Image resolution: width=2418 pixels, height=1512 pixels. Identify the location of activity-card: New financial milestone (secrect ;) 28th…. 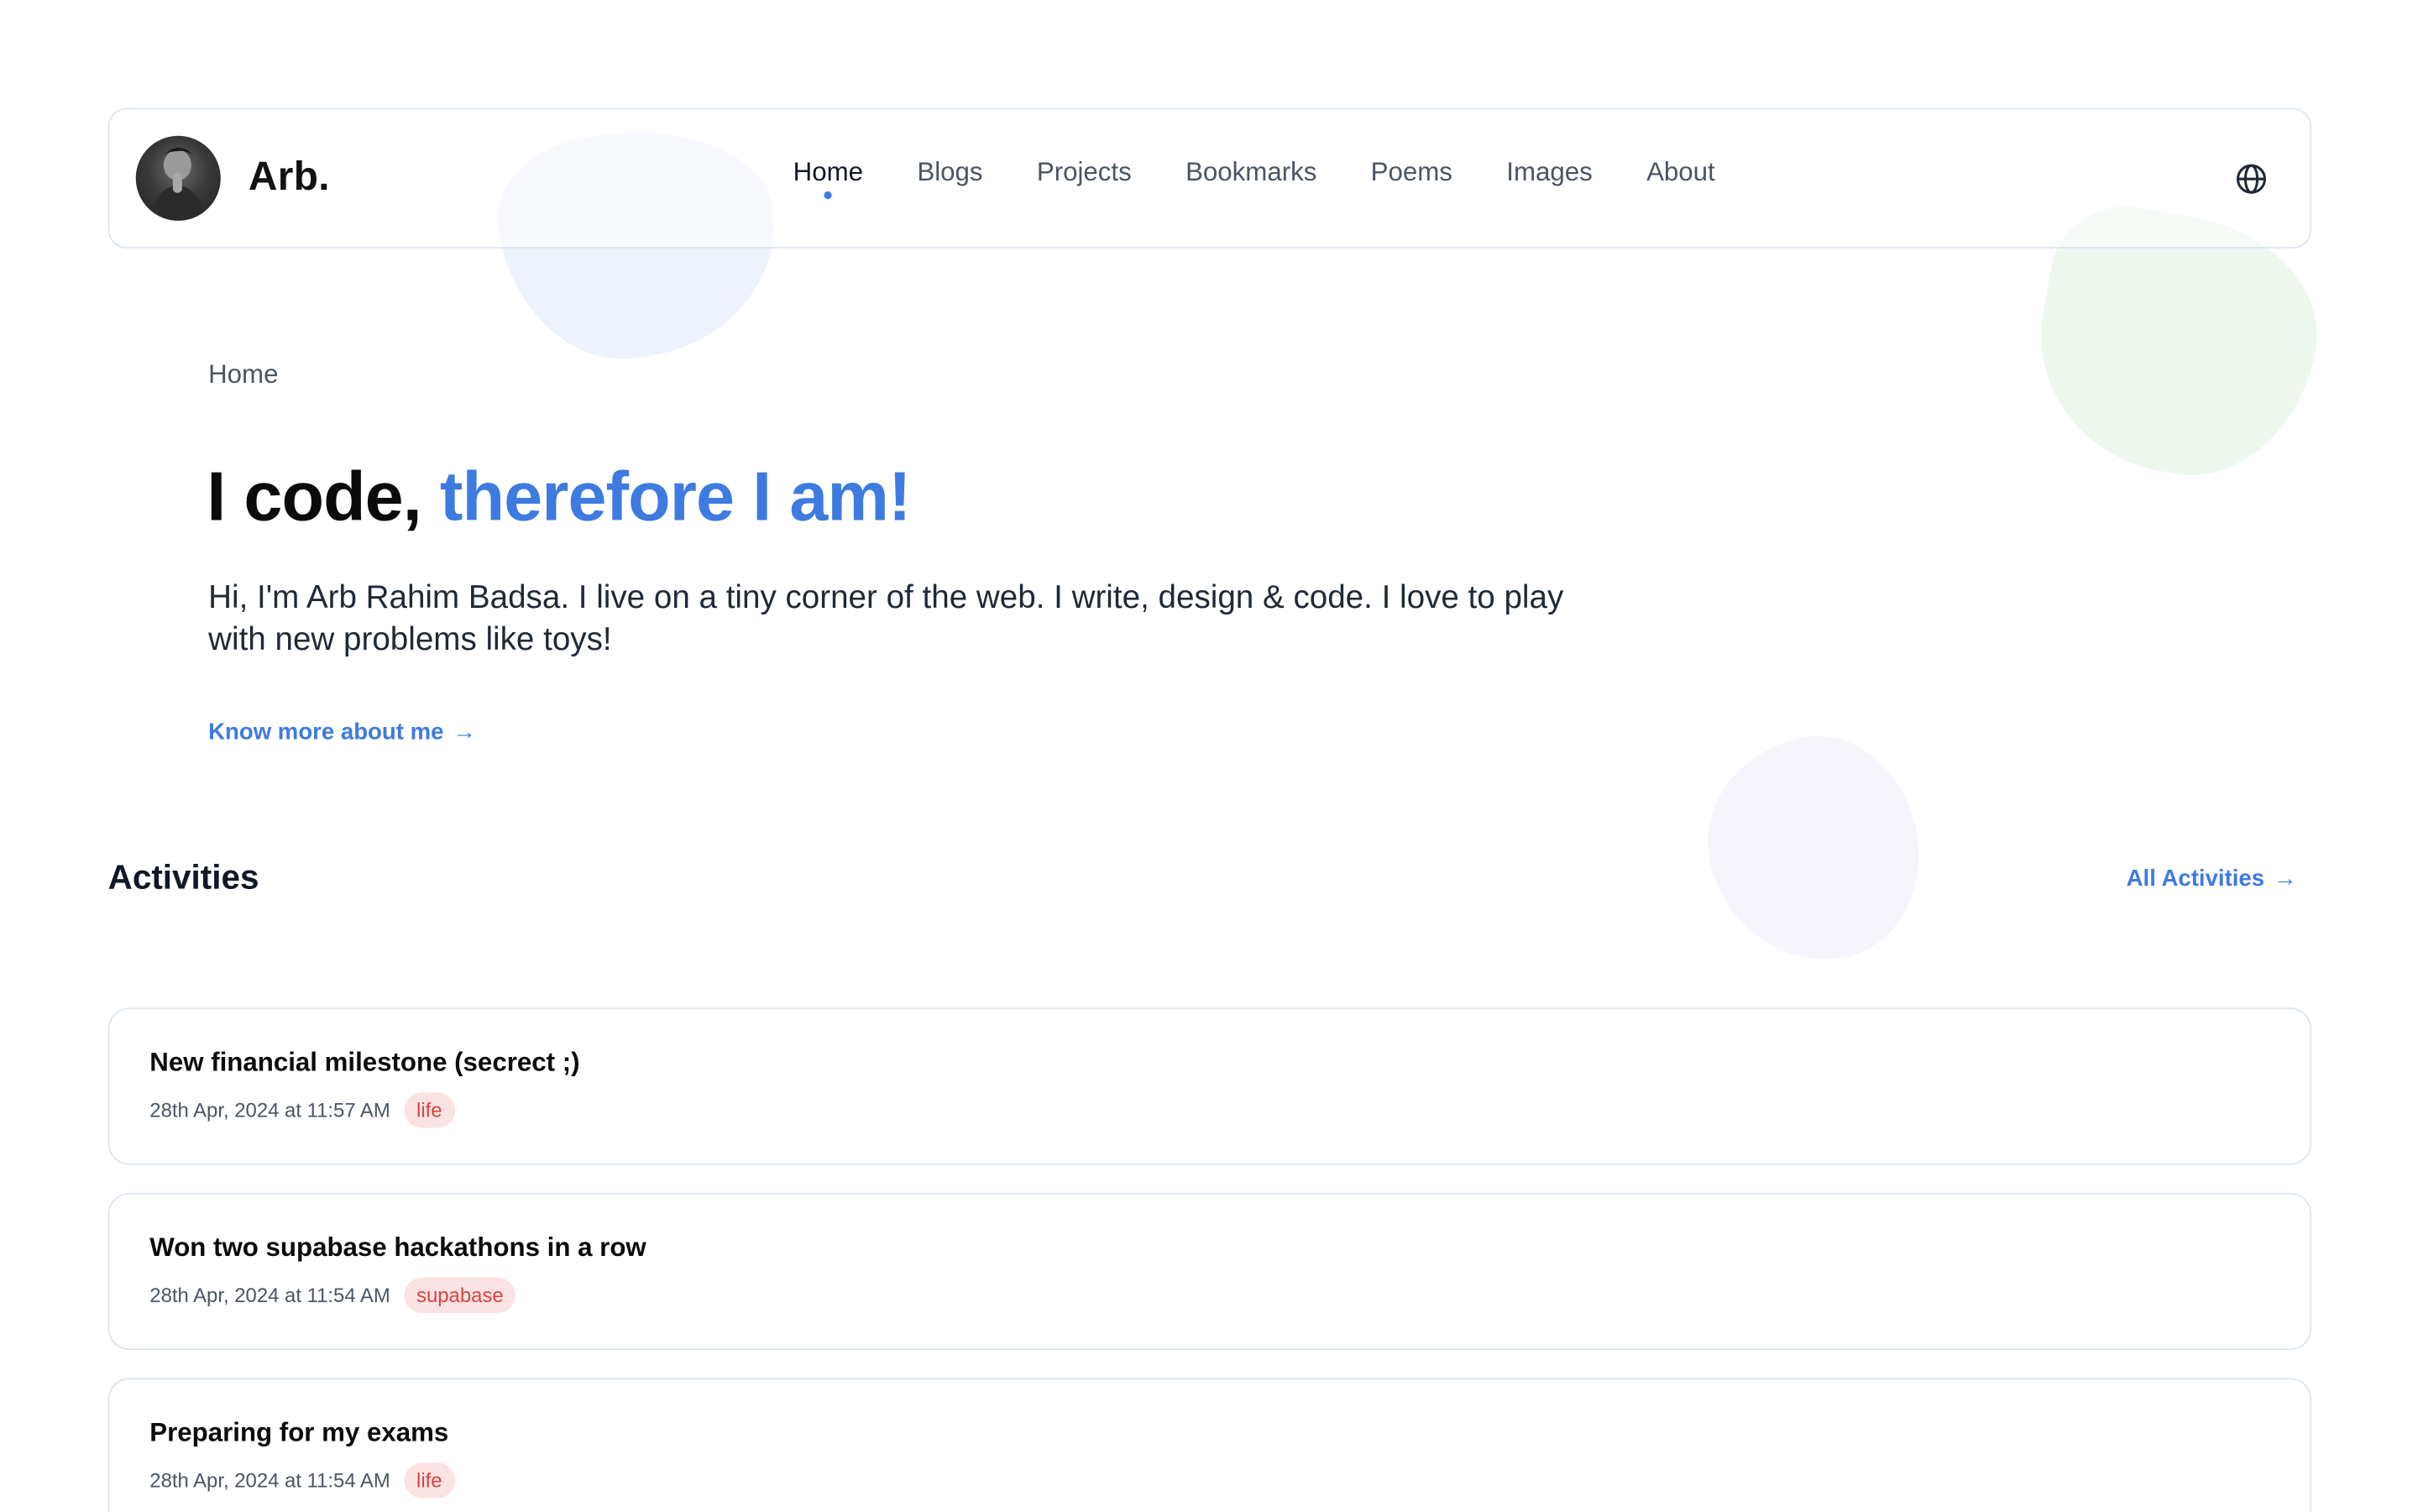
(1209, 1086).